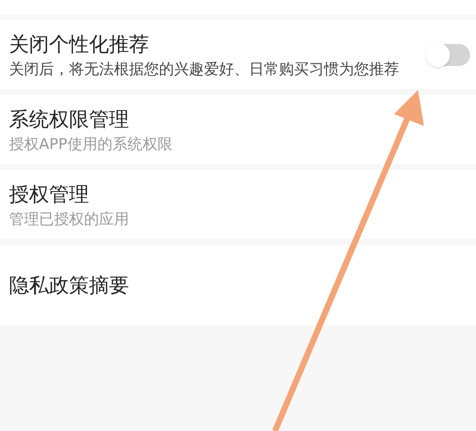  I want to click on setting-description: 授权APP使用的系统权限, so click(91, 144).